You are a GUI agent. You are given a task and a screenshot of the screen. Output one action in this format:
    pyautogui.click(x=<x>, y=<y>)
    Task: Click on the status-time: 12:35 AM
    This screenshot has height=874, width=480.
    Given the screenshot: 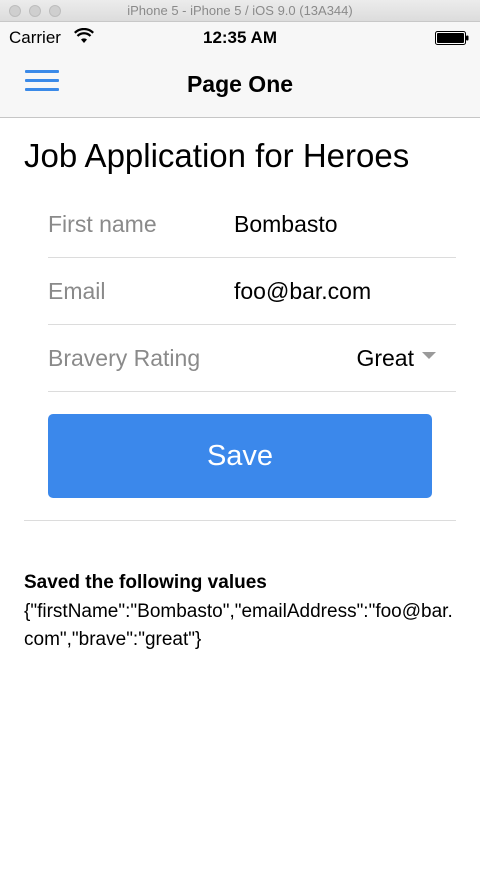 What is the action you would take?
    pyautogui.click(x=239, y=37)
    